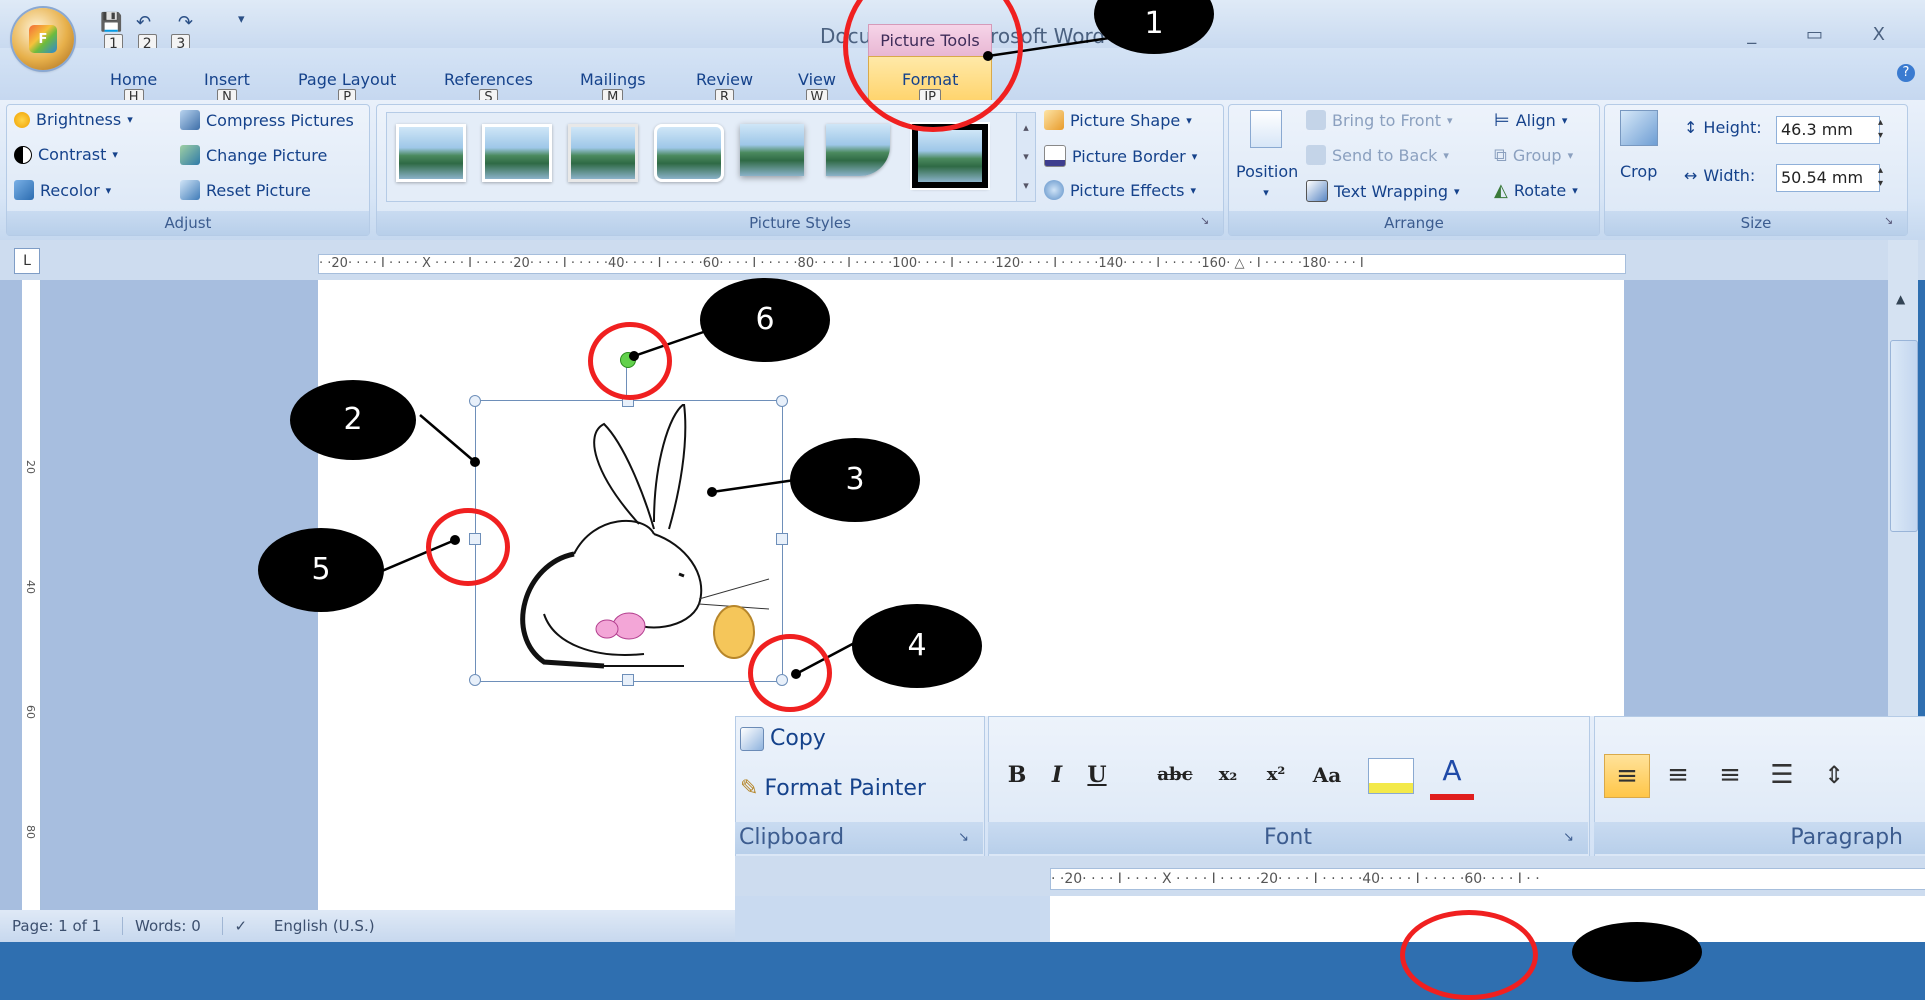 Image resolution: width=1925 pixels, height=1000 pixels. What do you see at coordinates (1888, 220) in the screenshot?
I see `size-dialog-launcher-icon: ↘` at bounding box center [1888, 220].